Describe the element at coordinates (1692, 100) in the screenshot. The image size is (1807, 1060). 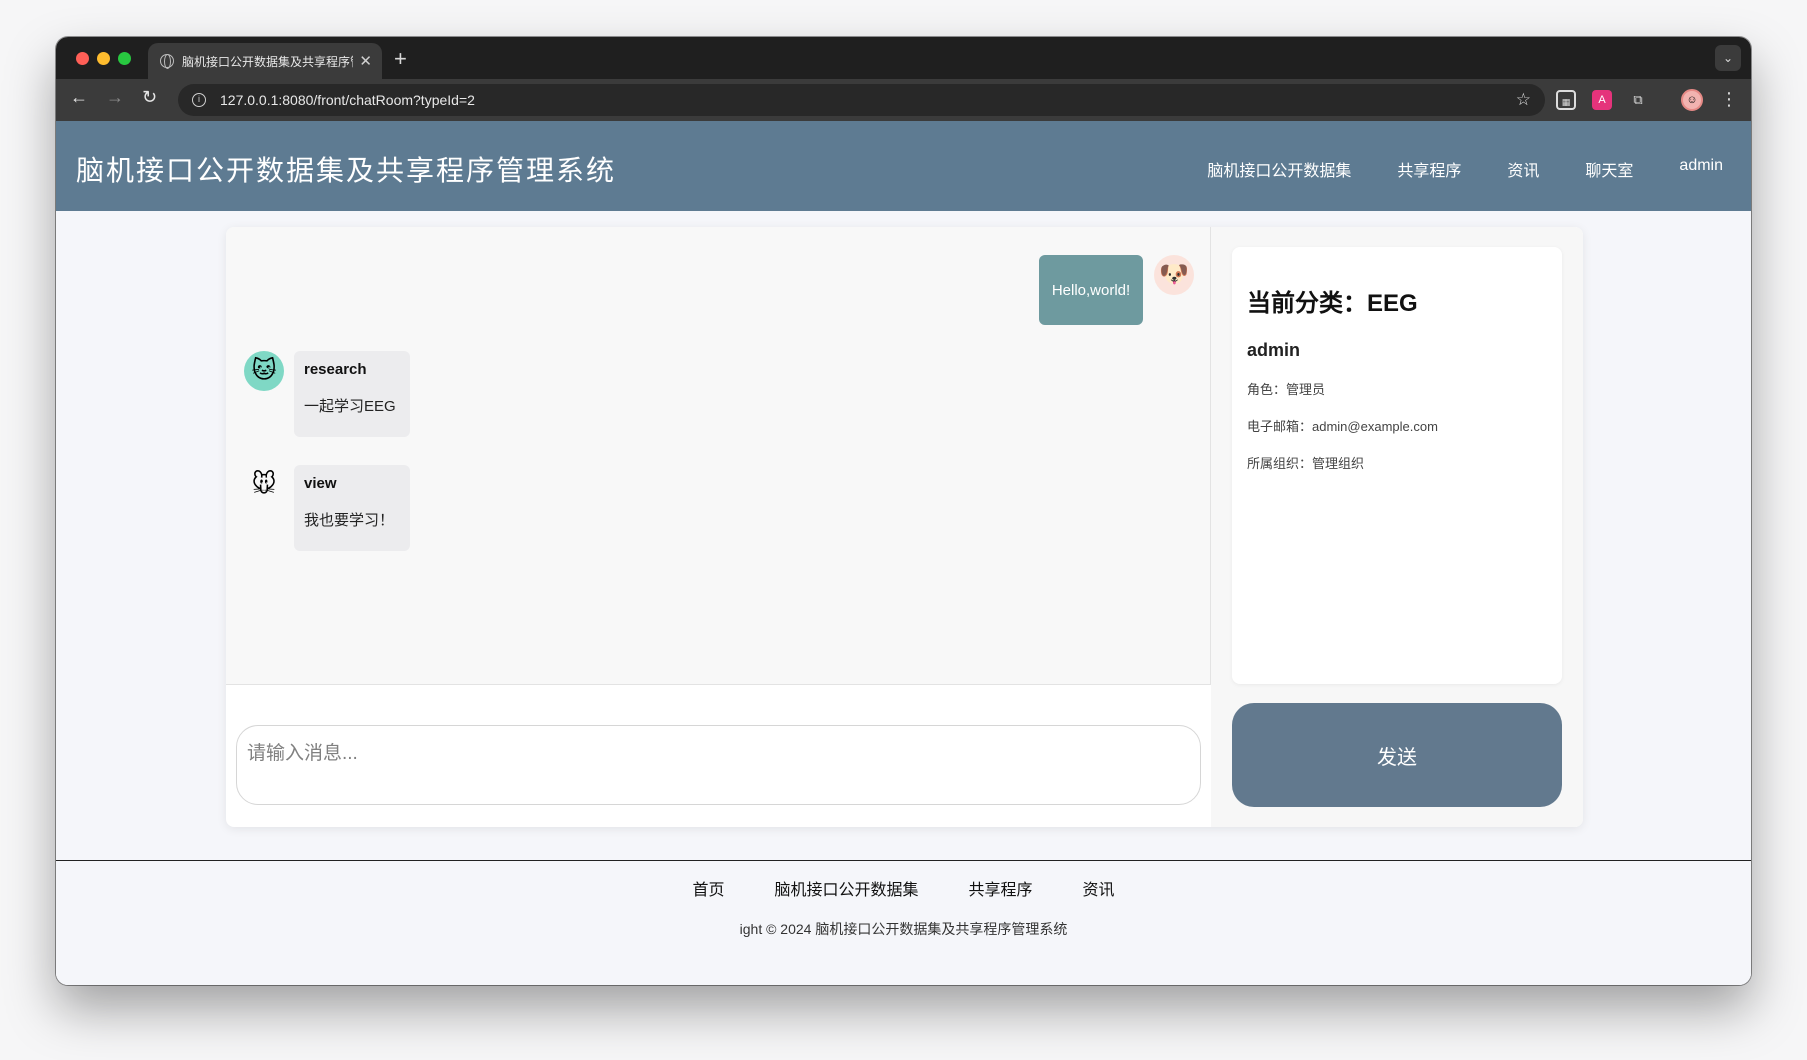
I see `profile-avatar: ☺` at that location.